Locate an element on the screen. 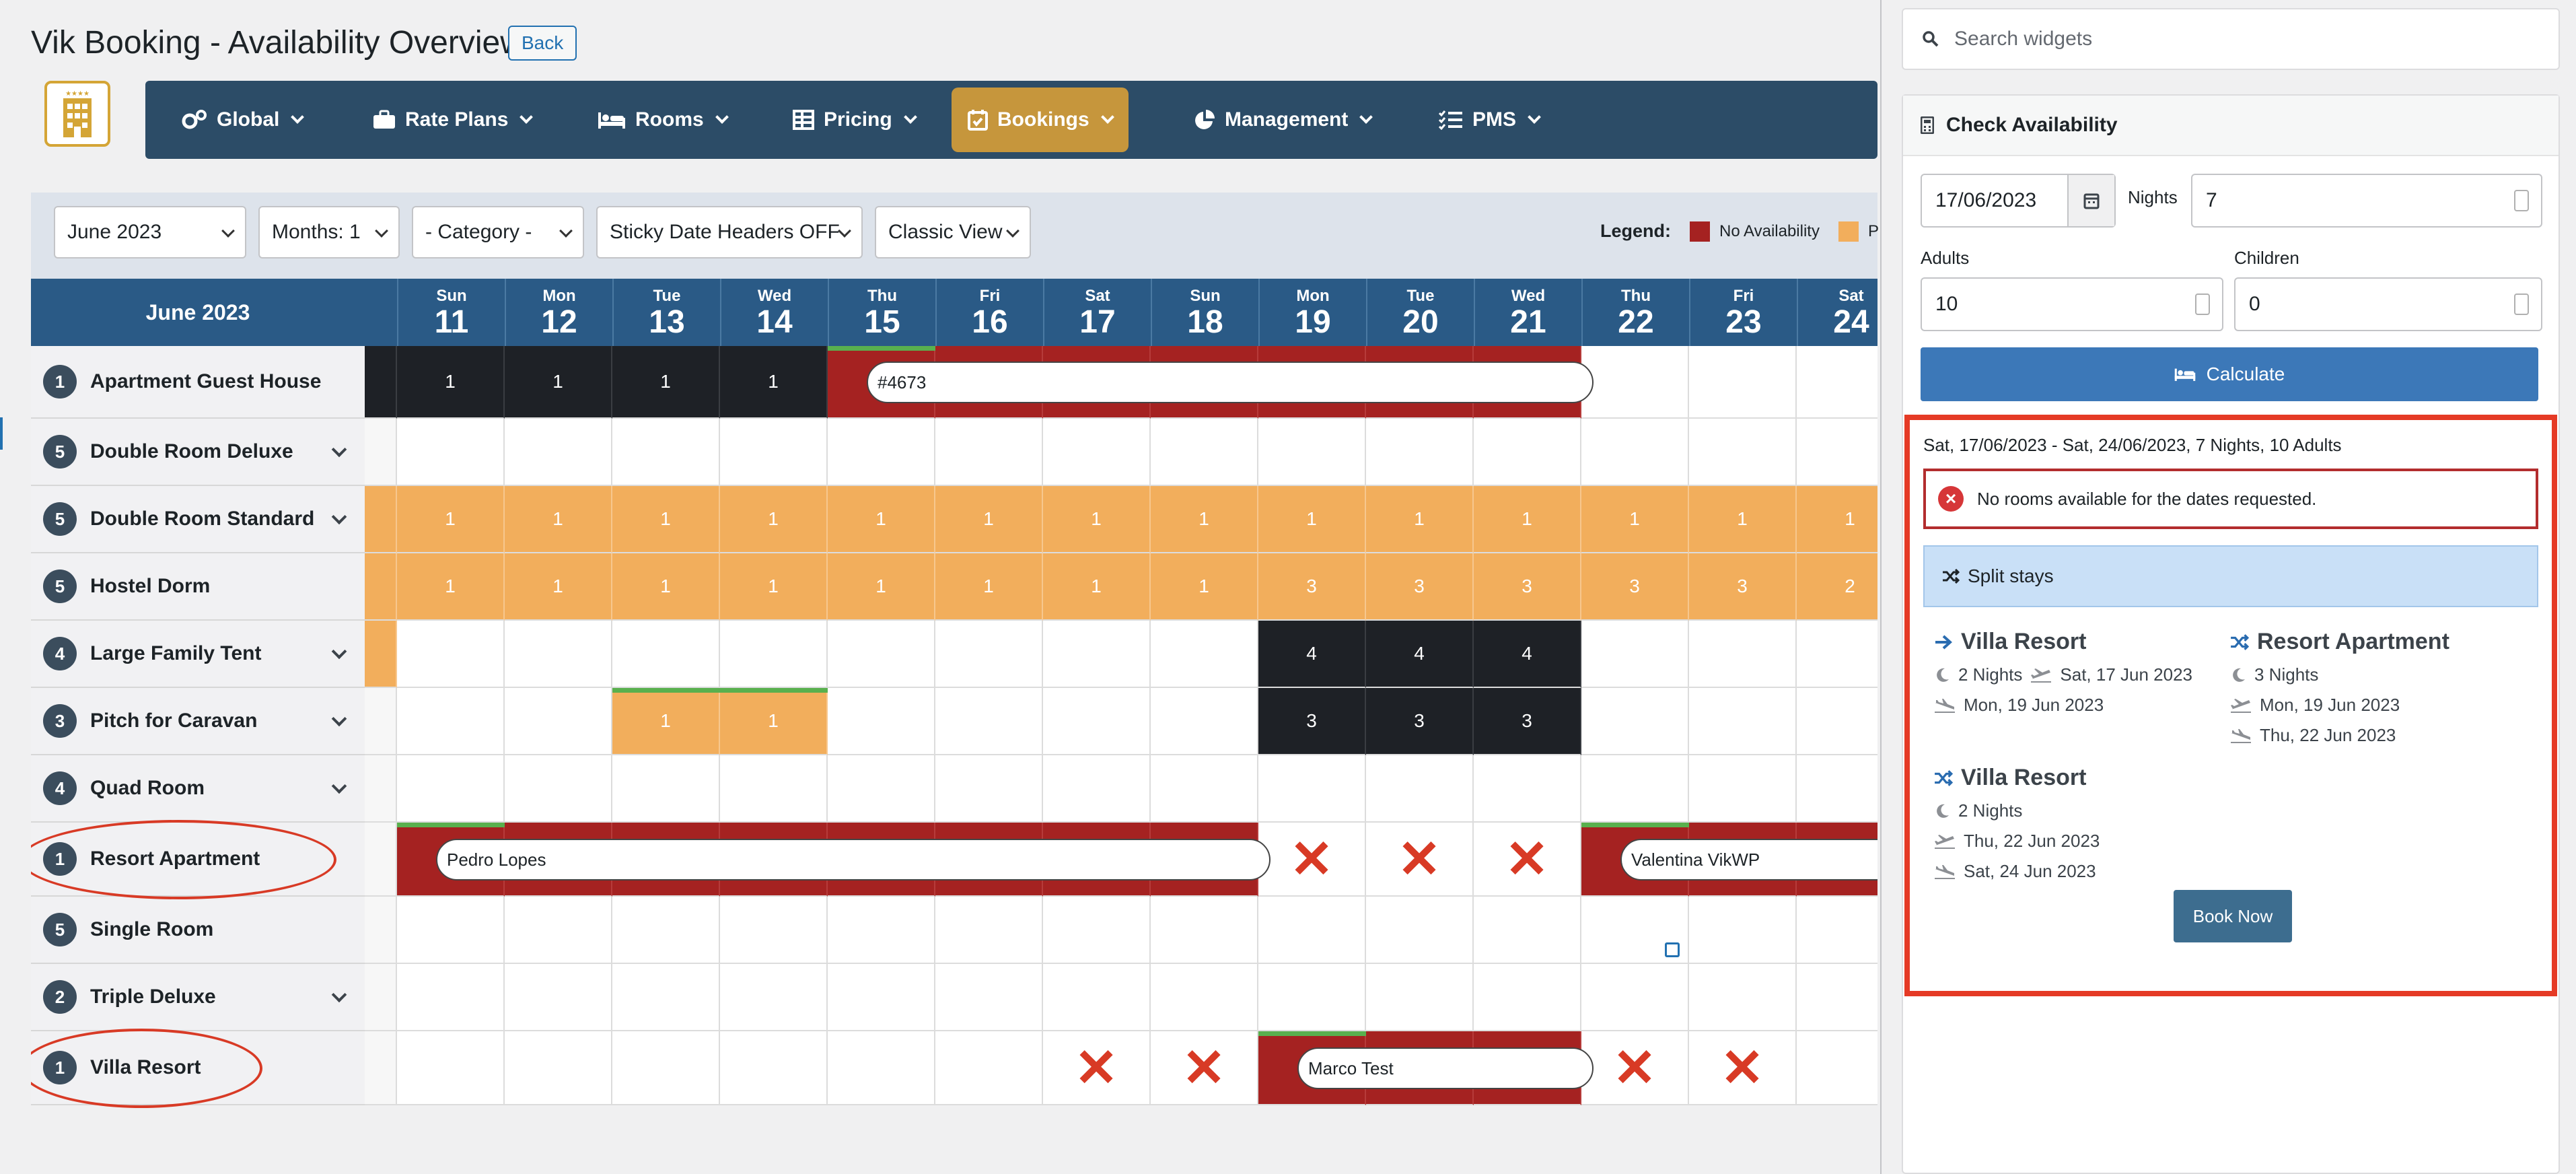 The image size is (2576, 1174). calendar-icon is located at coordinates (2090, 200).